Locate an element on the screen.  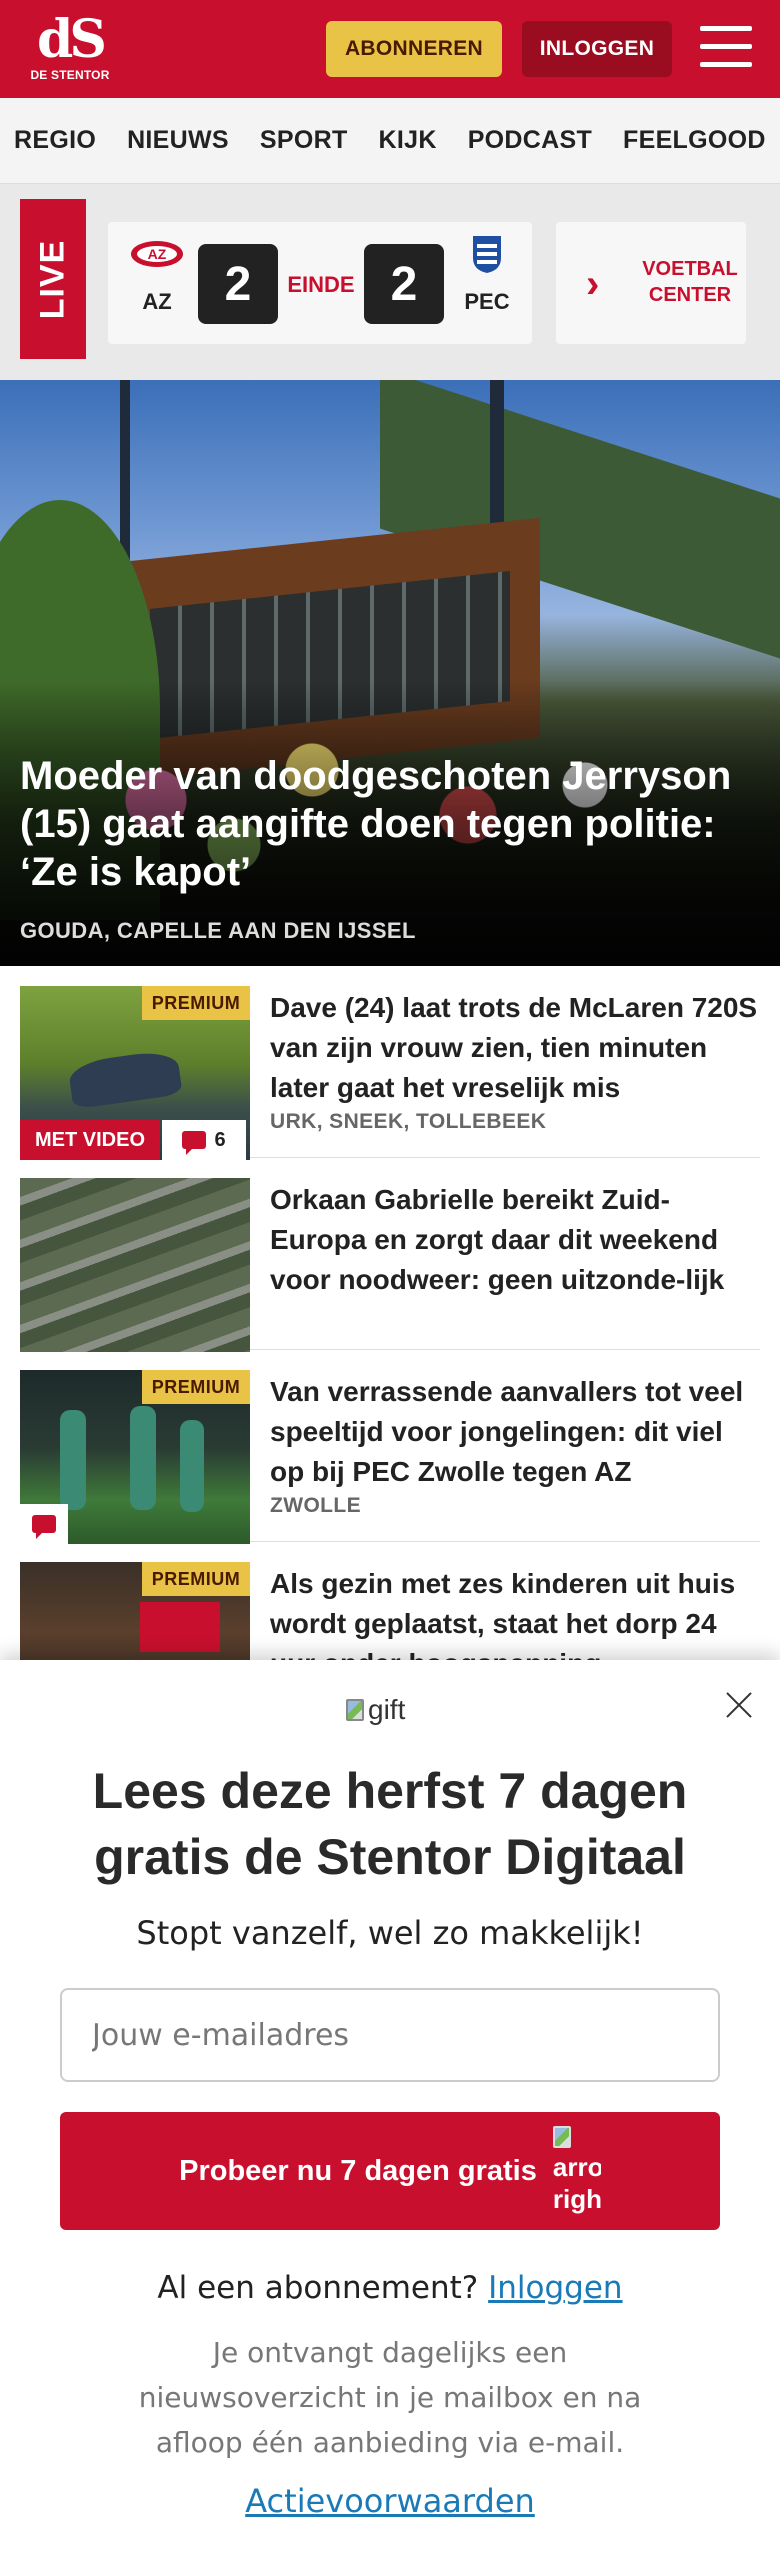
home-score: 2 is located at coordinates (238, 284).